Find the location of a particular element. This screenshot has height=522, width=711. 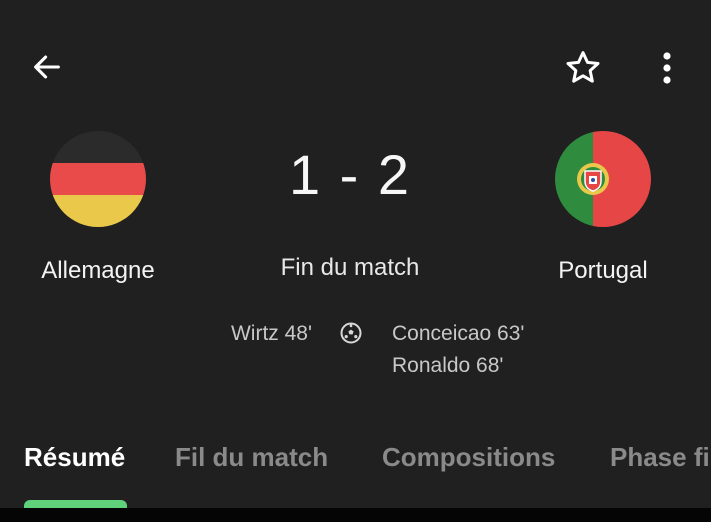

goal-scorer: Wirtz 48' is located at coordinates (271, 333).